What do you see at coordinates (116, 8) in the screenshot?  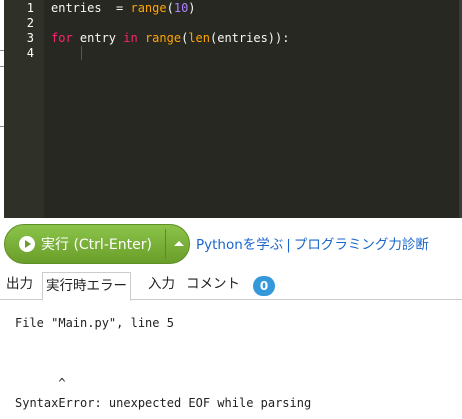 I see `code-token-operator: =` at bounding box center [116, 8].